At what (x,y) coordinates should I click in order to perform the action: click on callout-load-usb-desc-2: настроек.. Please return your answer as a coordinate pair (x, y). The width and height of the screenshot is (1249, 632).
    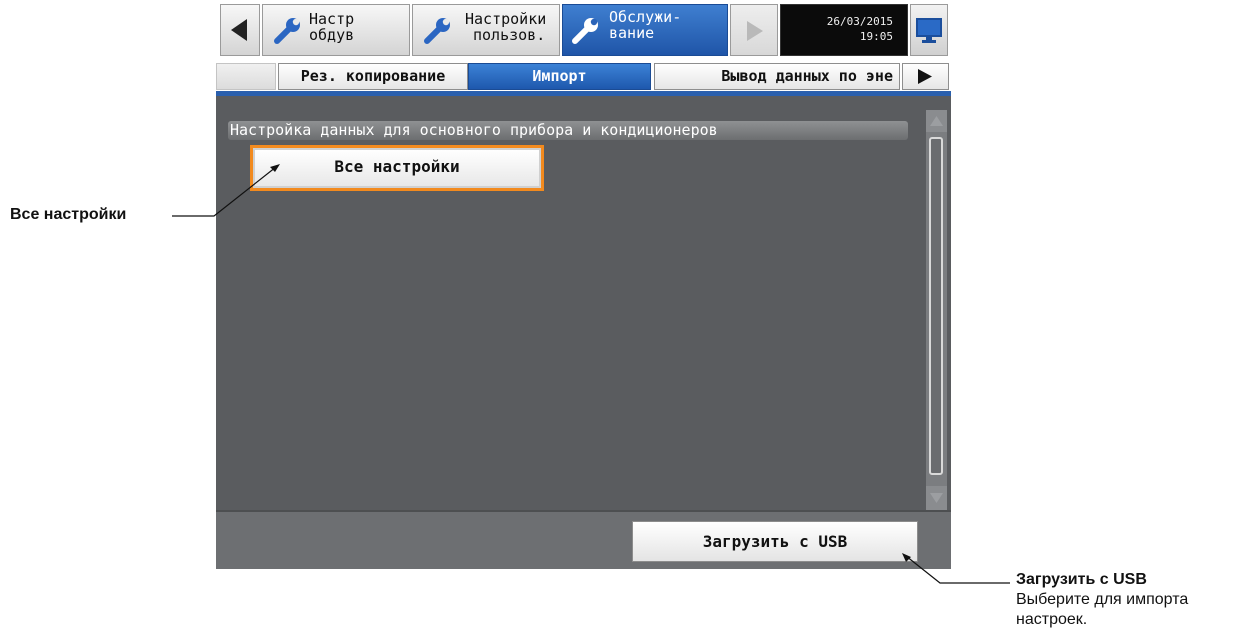
    Looking at the image, I should click on (1052, 619).